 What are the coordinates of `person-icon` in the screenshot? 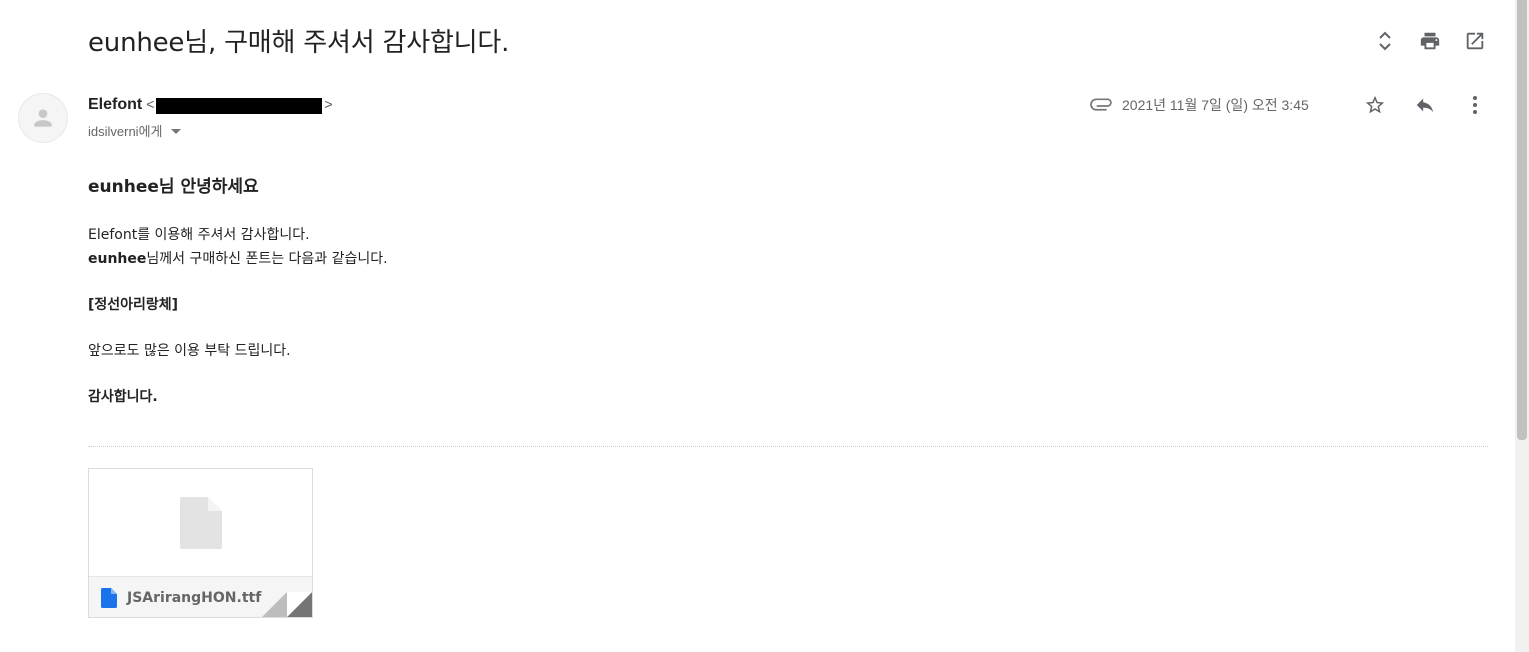 It's located at (43, 118).